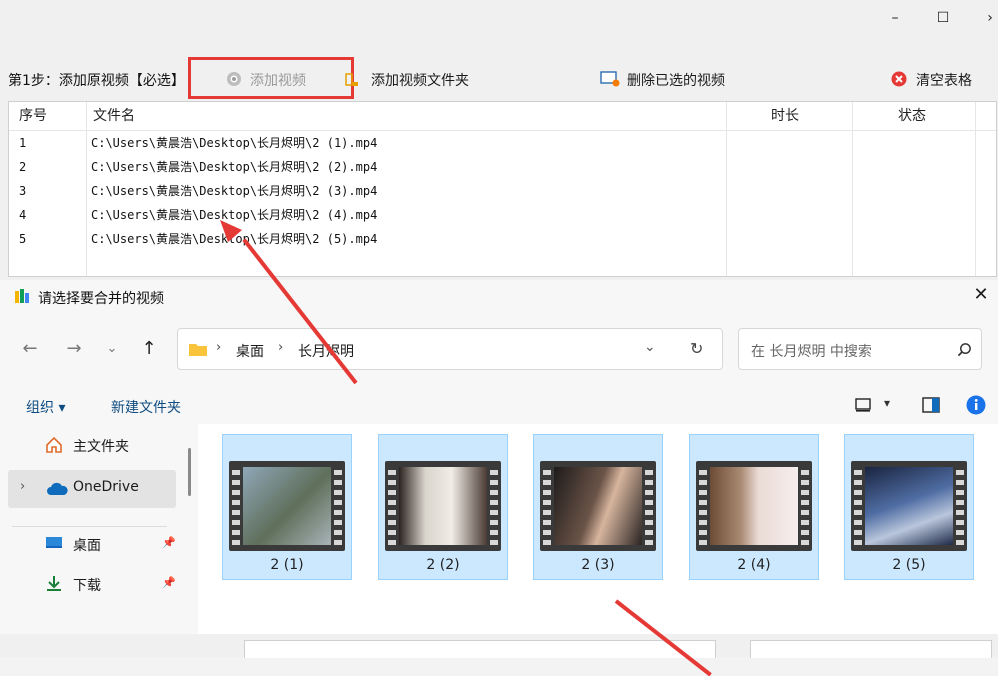 This screenshot has width=998, height=676. Describe the element at coordinates (650, 347) in the screenshot. I see `chevron-down-icon: ⌄` at that location.